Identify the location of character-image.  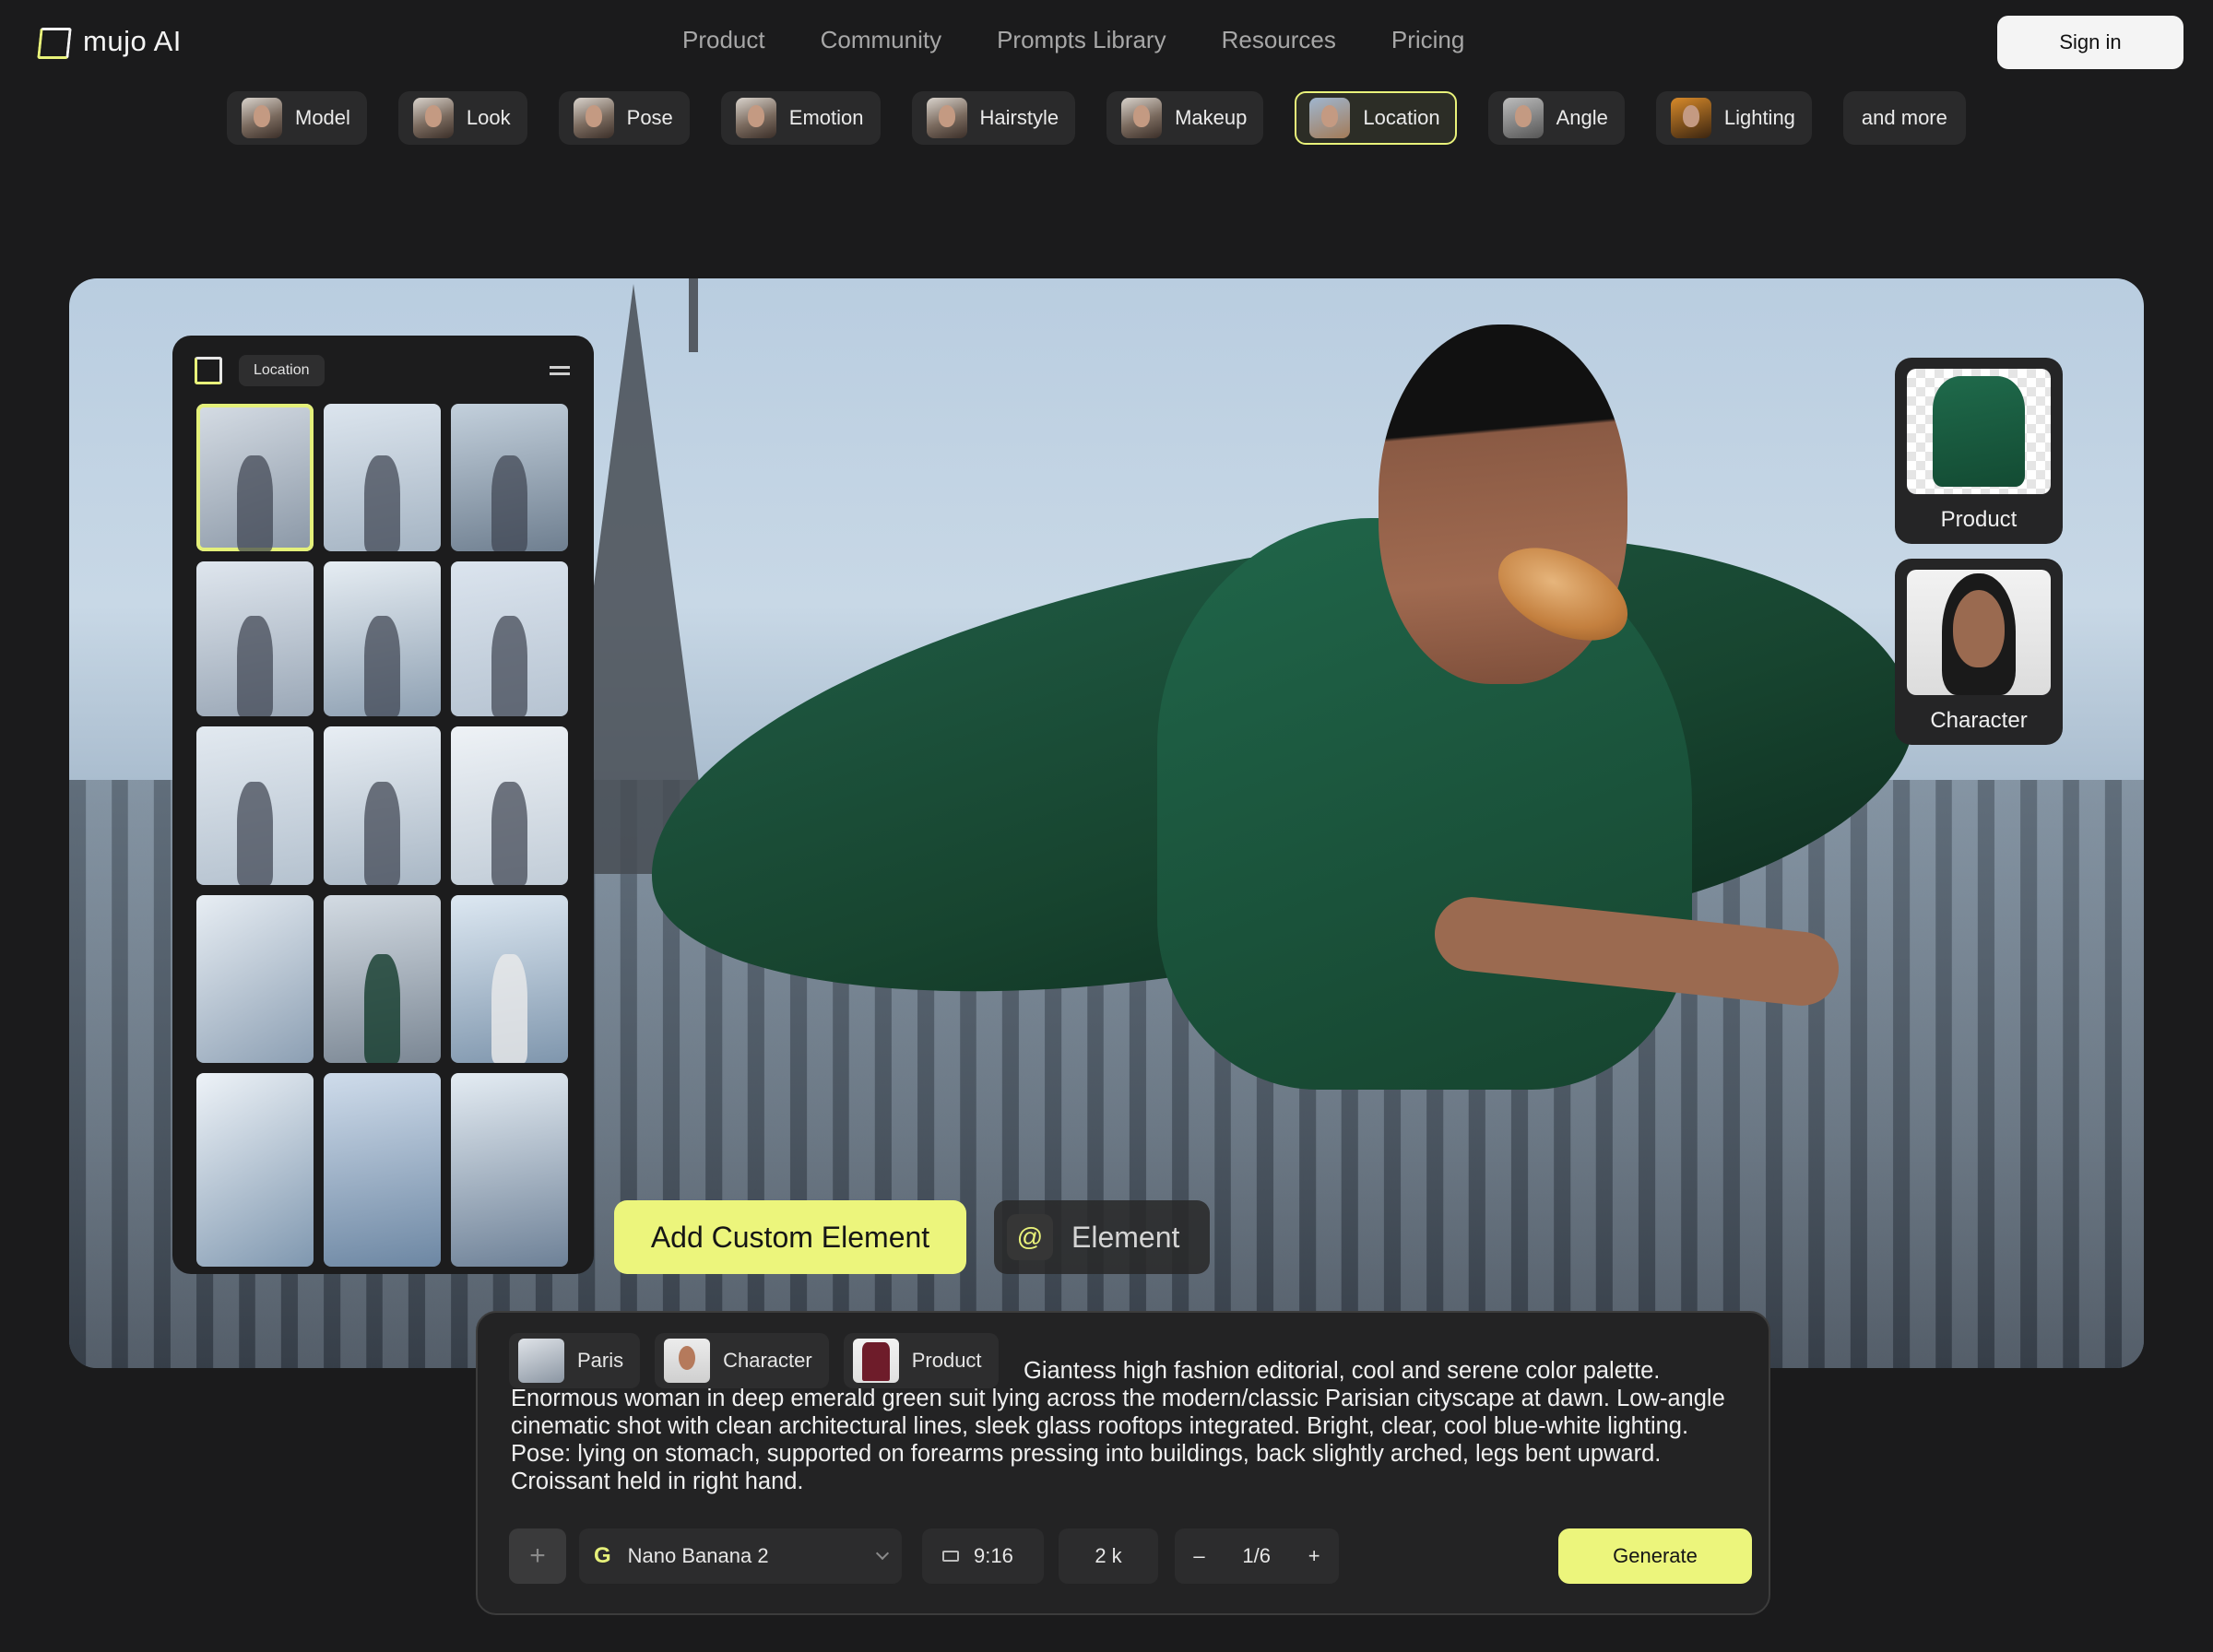
(1979, 632).